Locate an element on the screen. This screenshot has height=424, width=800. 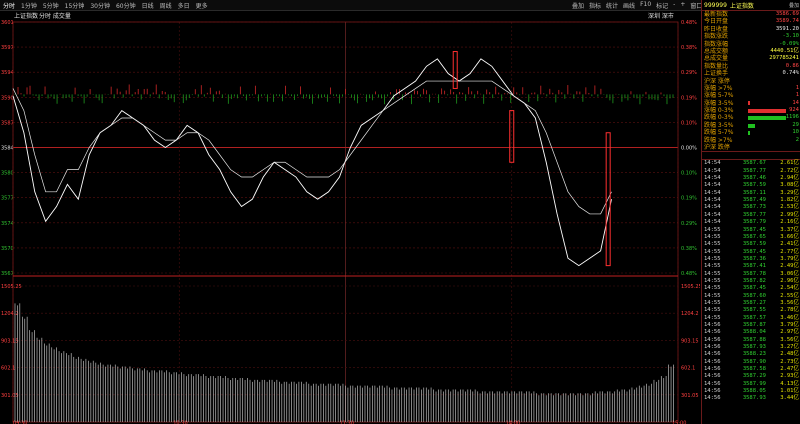
tool-button: F10 is located at coordinates (645, 5).